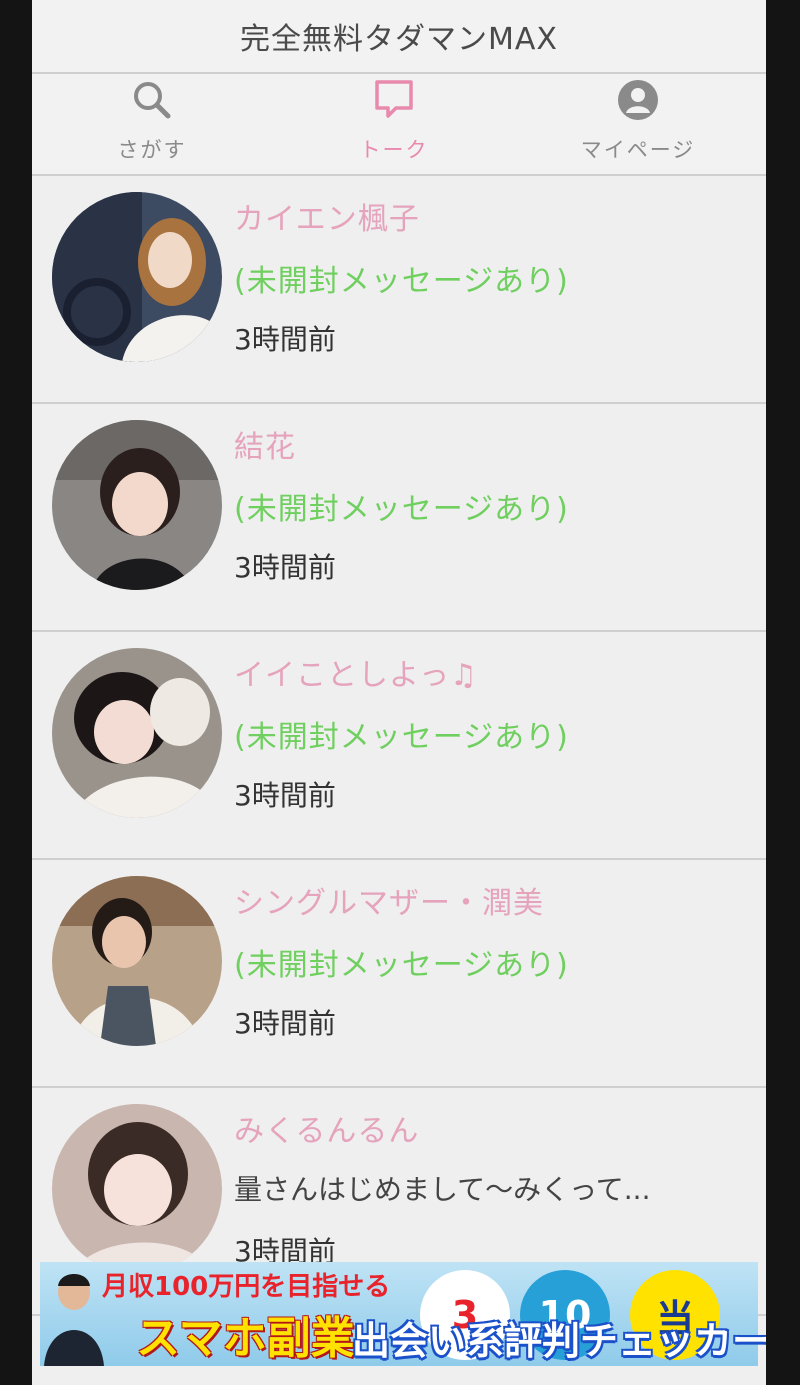  What do you see at coordinates (246, 1287) in the screenshot?
I see `banner-headline: 月収100万円を目指せる` at bounding box center [246, 1287].